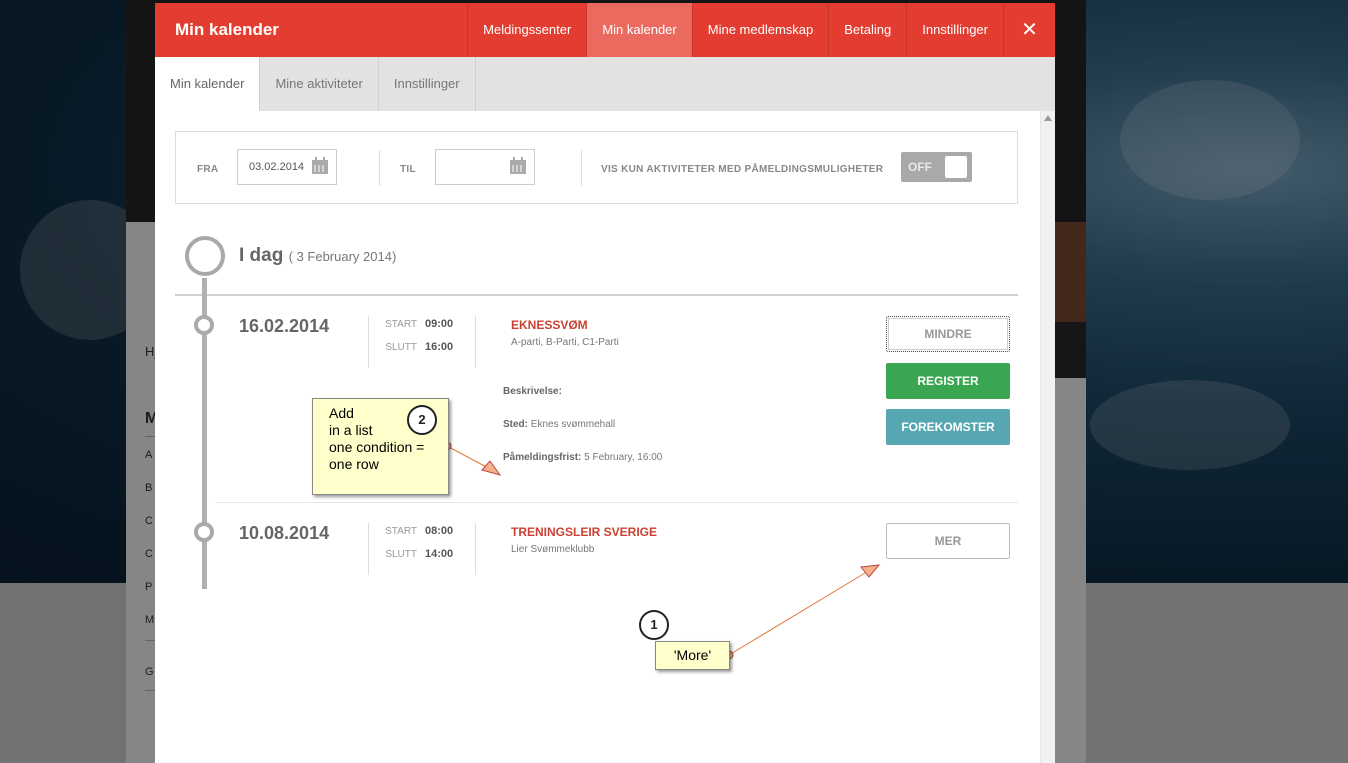  Describe the element at coordinates (639, 30) in the screenshot. I see `nav-min-kalender: Min kalender` at that location.